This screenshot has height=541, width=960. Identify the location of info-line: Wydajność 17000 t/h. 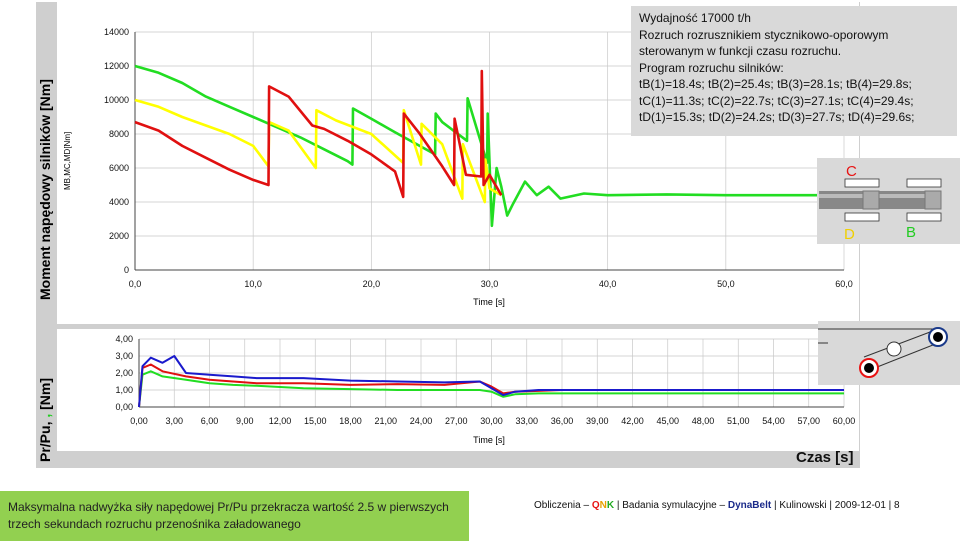
(695, 18).